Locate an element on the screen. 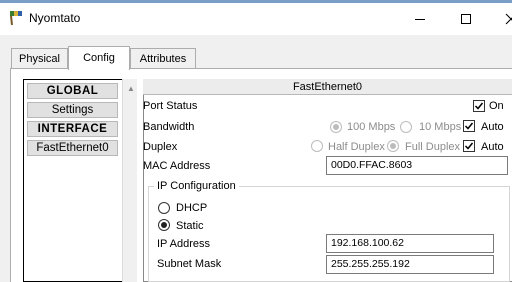  duplex-label: Duplex is located at coordinates (160, 147).